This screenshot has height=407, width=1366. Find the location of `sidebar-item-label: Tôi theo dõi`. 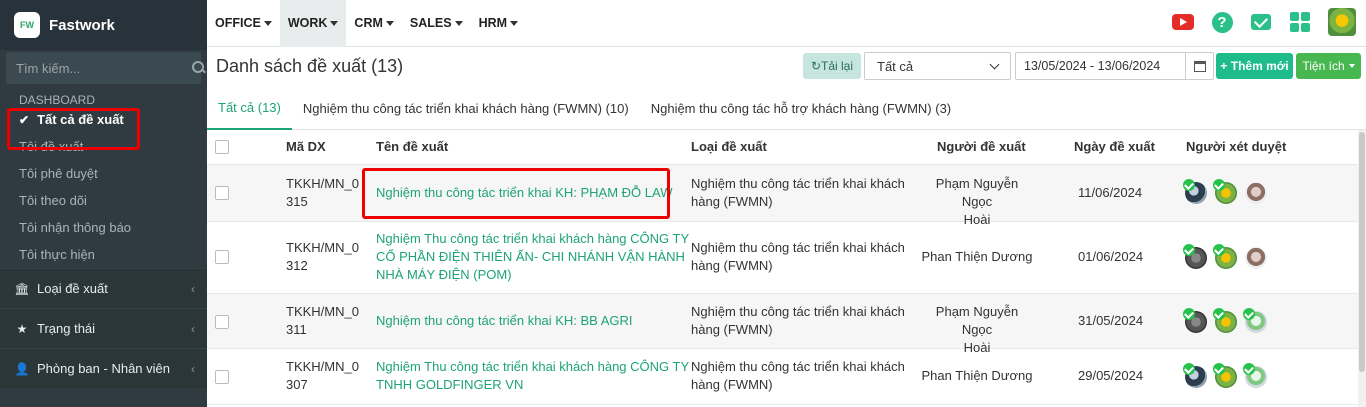

sidebar-item-label: Tôi theo dõi is located at coordinates (53, 200).